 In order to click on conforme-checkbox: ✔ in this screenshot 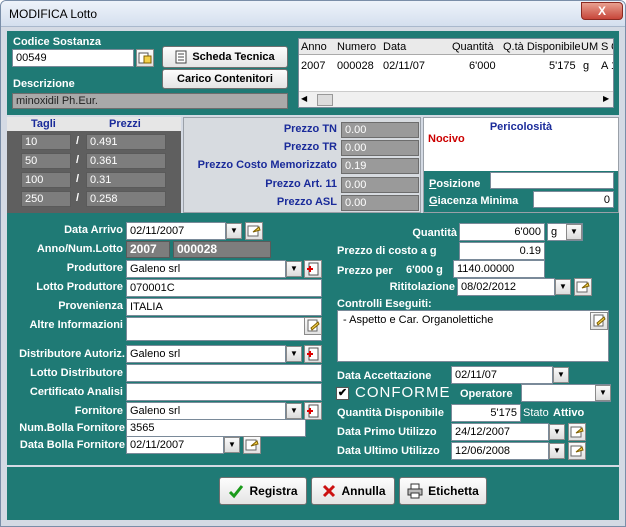, I will do `click(342, 393)`.